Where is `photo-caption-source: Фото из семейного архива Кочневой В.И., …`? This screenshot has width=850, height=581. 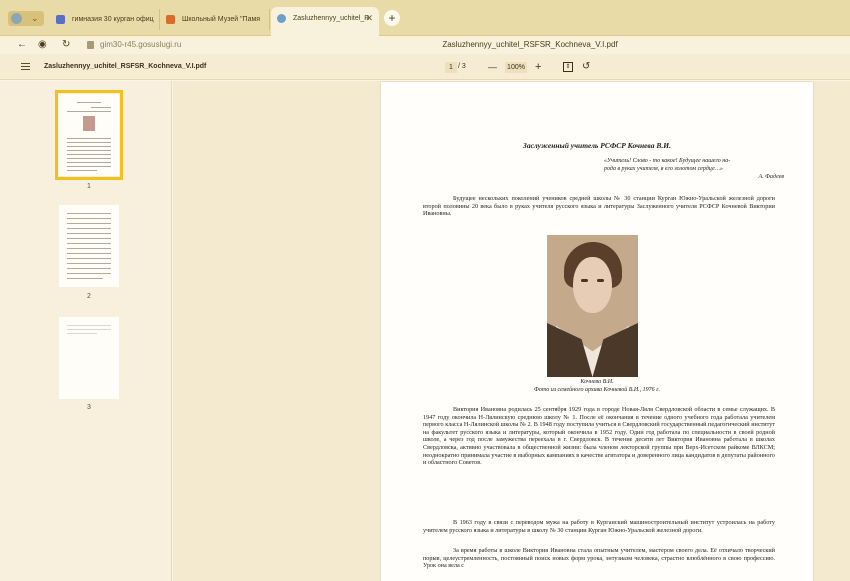
photo-caption-source: Фото из семейного архива Кочневой В.И., … is located at coordinates (597, 390).